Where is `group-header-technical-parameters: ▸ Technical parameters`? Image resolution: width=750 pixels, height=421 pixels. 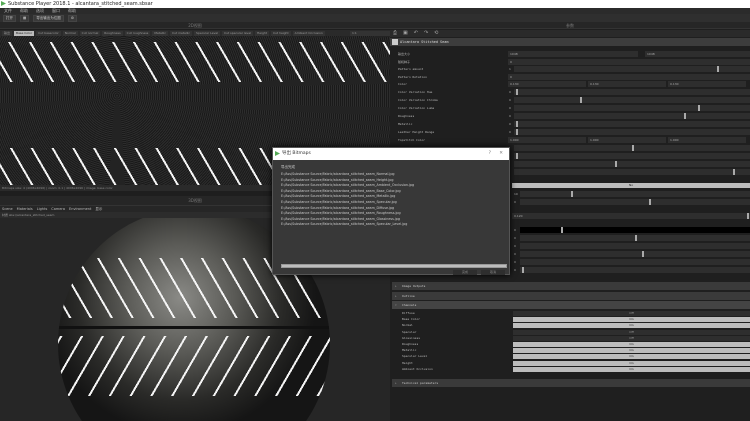
group-header-technical-parameters: ▸ Technical parameters is located at coordinates (571, 383).